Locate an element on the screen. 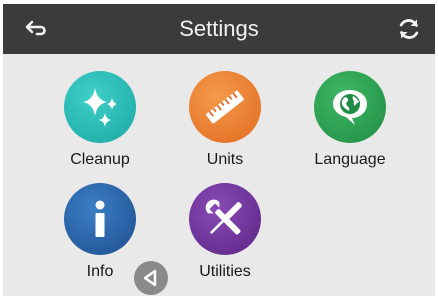  tile-label-units: Units is located at coordinates (225, 159).